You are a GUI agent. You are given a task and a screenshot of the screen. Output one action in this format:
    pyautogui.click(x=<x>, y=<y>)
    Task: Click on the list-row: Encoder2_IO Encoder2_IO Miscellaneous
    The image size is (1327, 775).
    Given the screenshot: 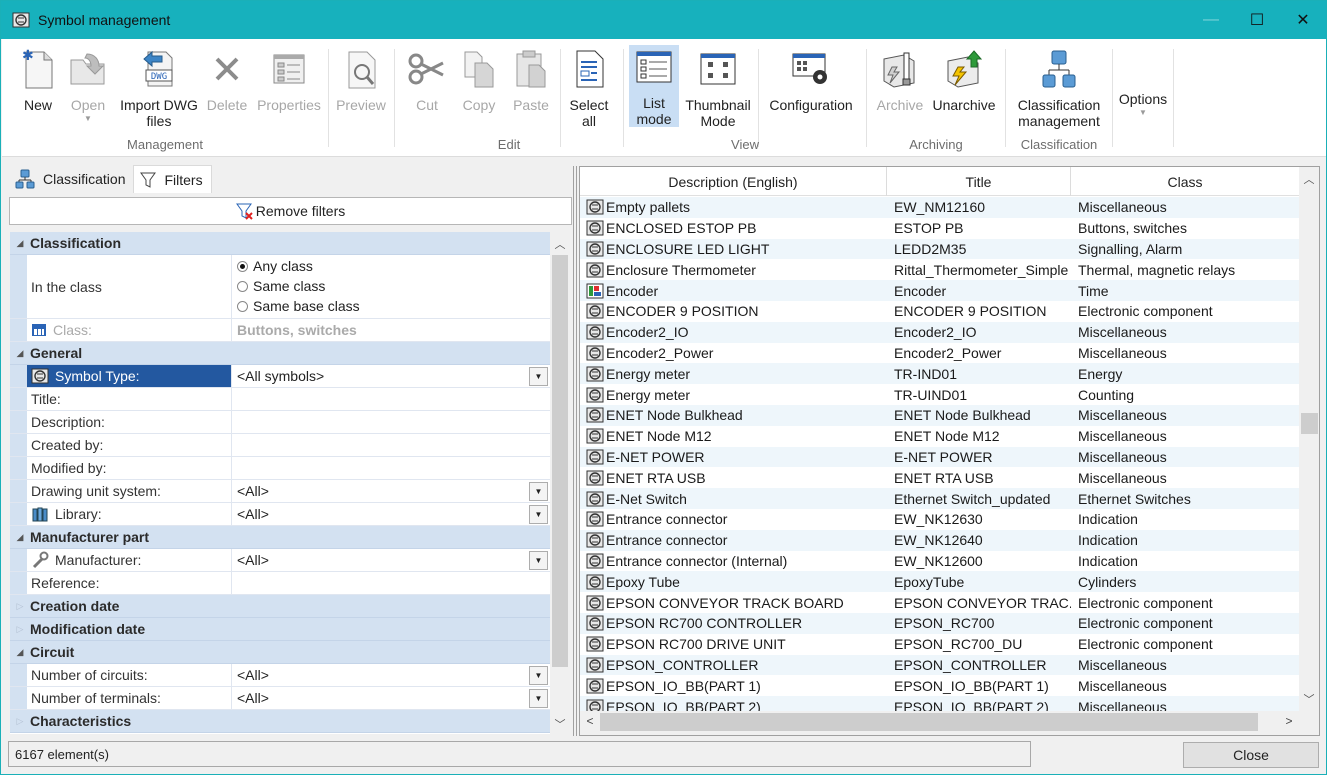 What is the action you would take?
    pyautogui.click(x=939, y=332)
    